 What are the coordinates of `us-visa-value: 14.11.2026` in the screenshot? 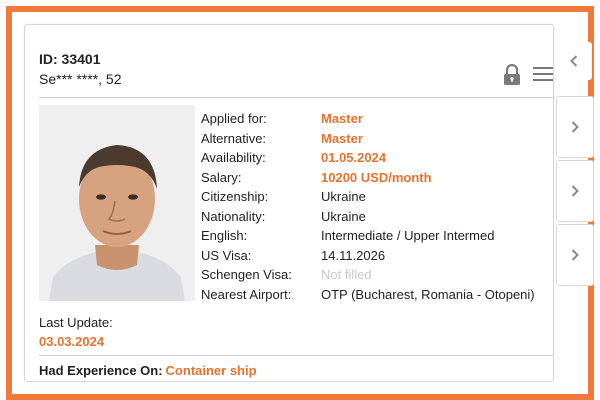 It's located at (353, 255).